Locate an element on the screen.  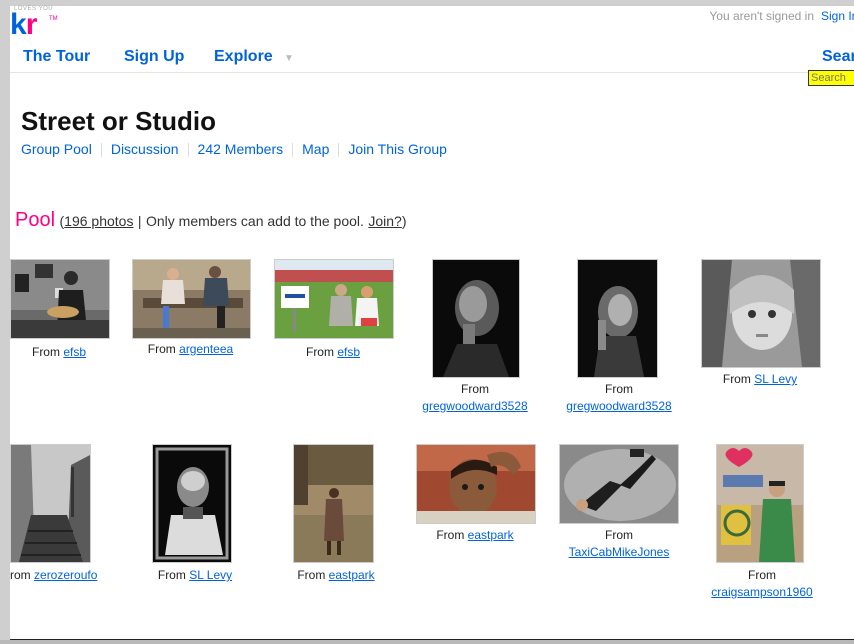
window-frame-bottom is located at coordinates (427, 642).